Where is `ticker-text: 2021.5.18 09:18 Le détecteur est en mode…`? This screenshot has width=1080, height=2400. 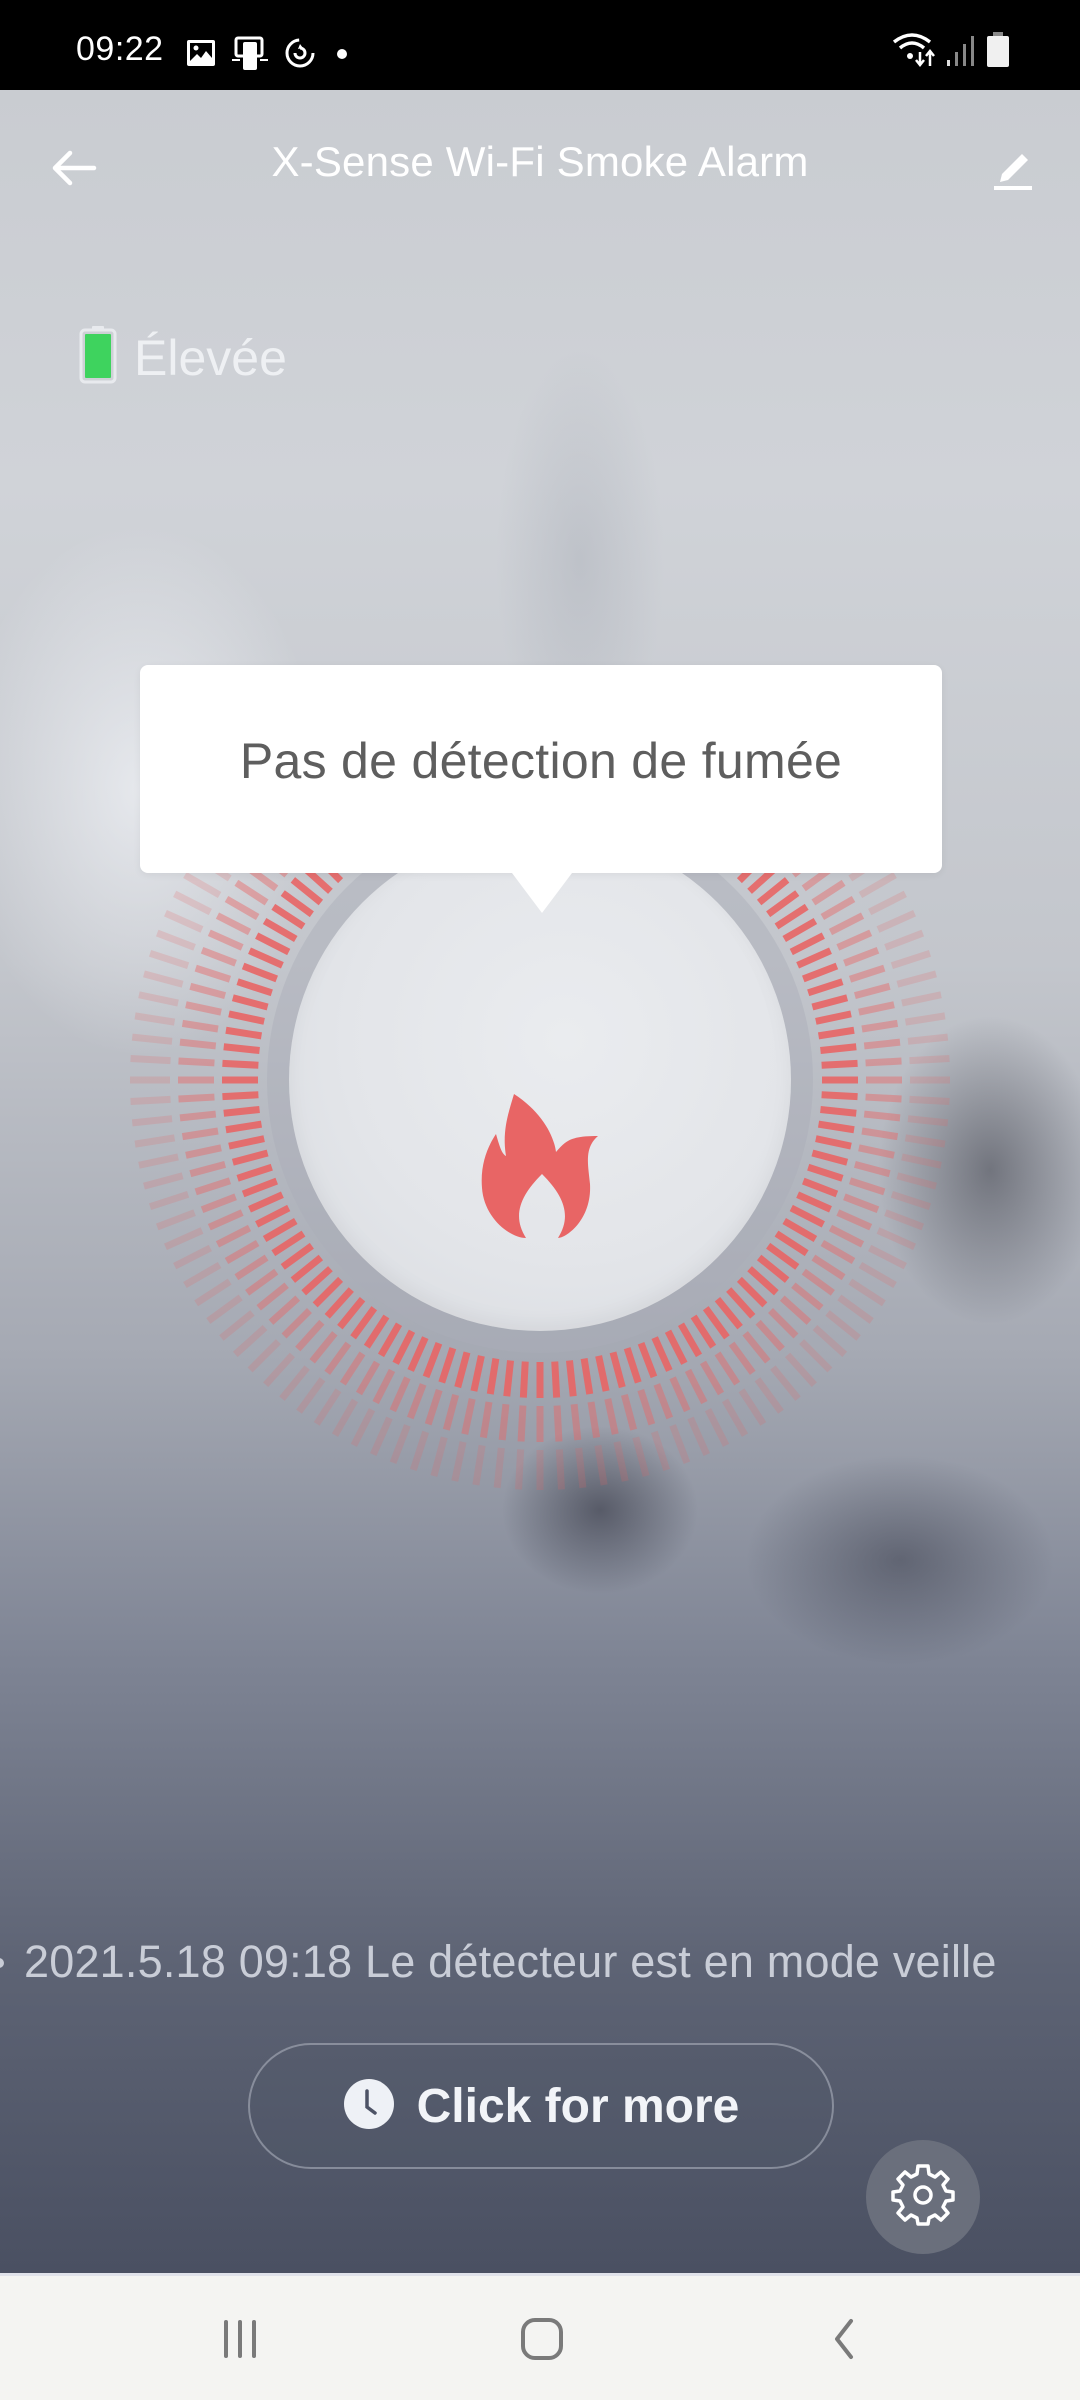
ticker-text: 2021.5.18 09:18 Le détecteur est en mode… is located at coordinates (510, 1961).